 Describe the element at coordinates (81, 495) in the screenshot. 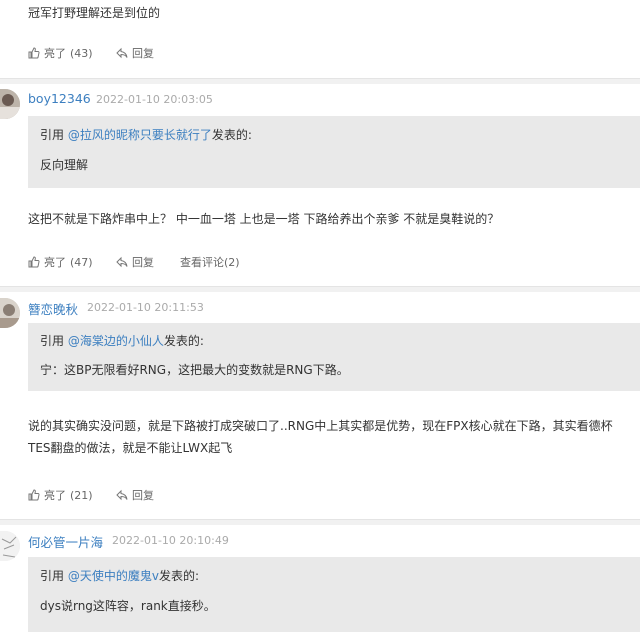

I see `like-count: (21)` at that location.